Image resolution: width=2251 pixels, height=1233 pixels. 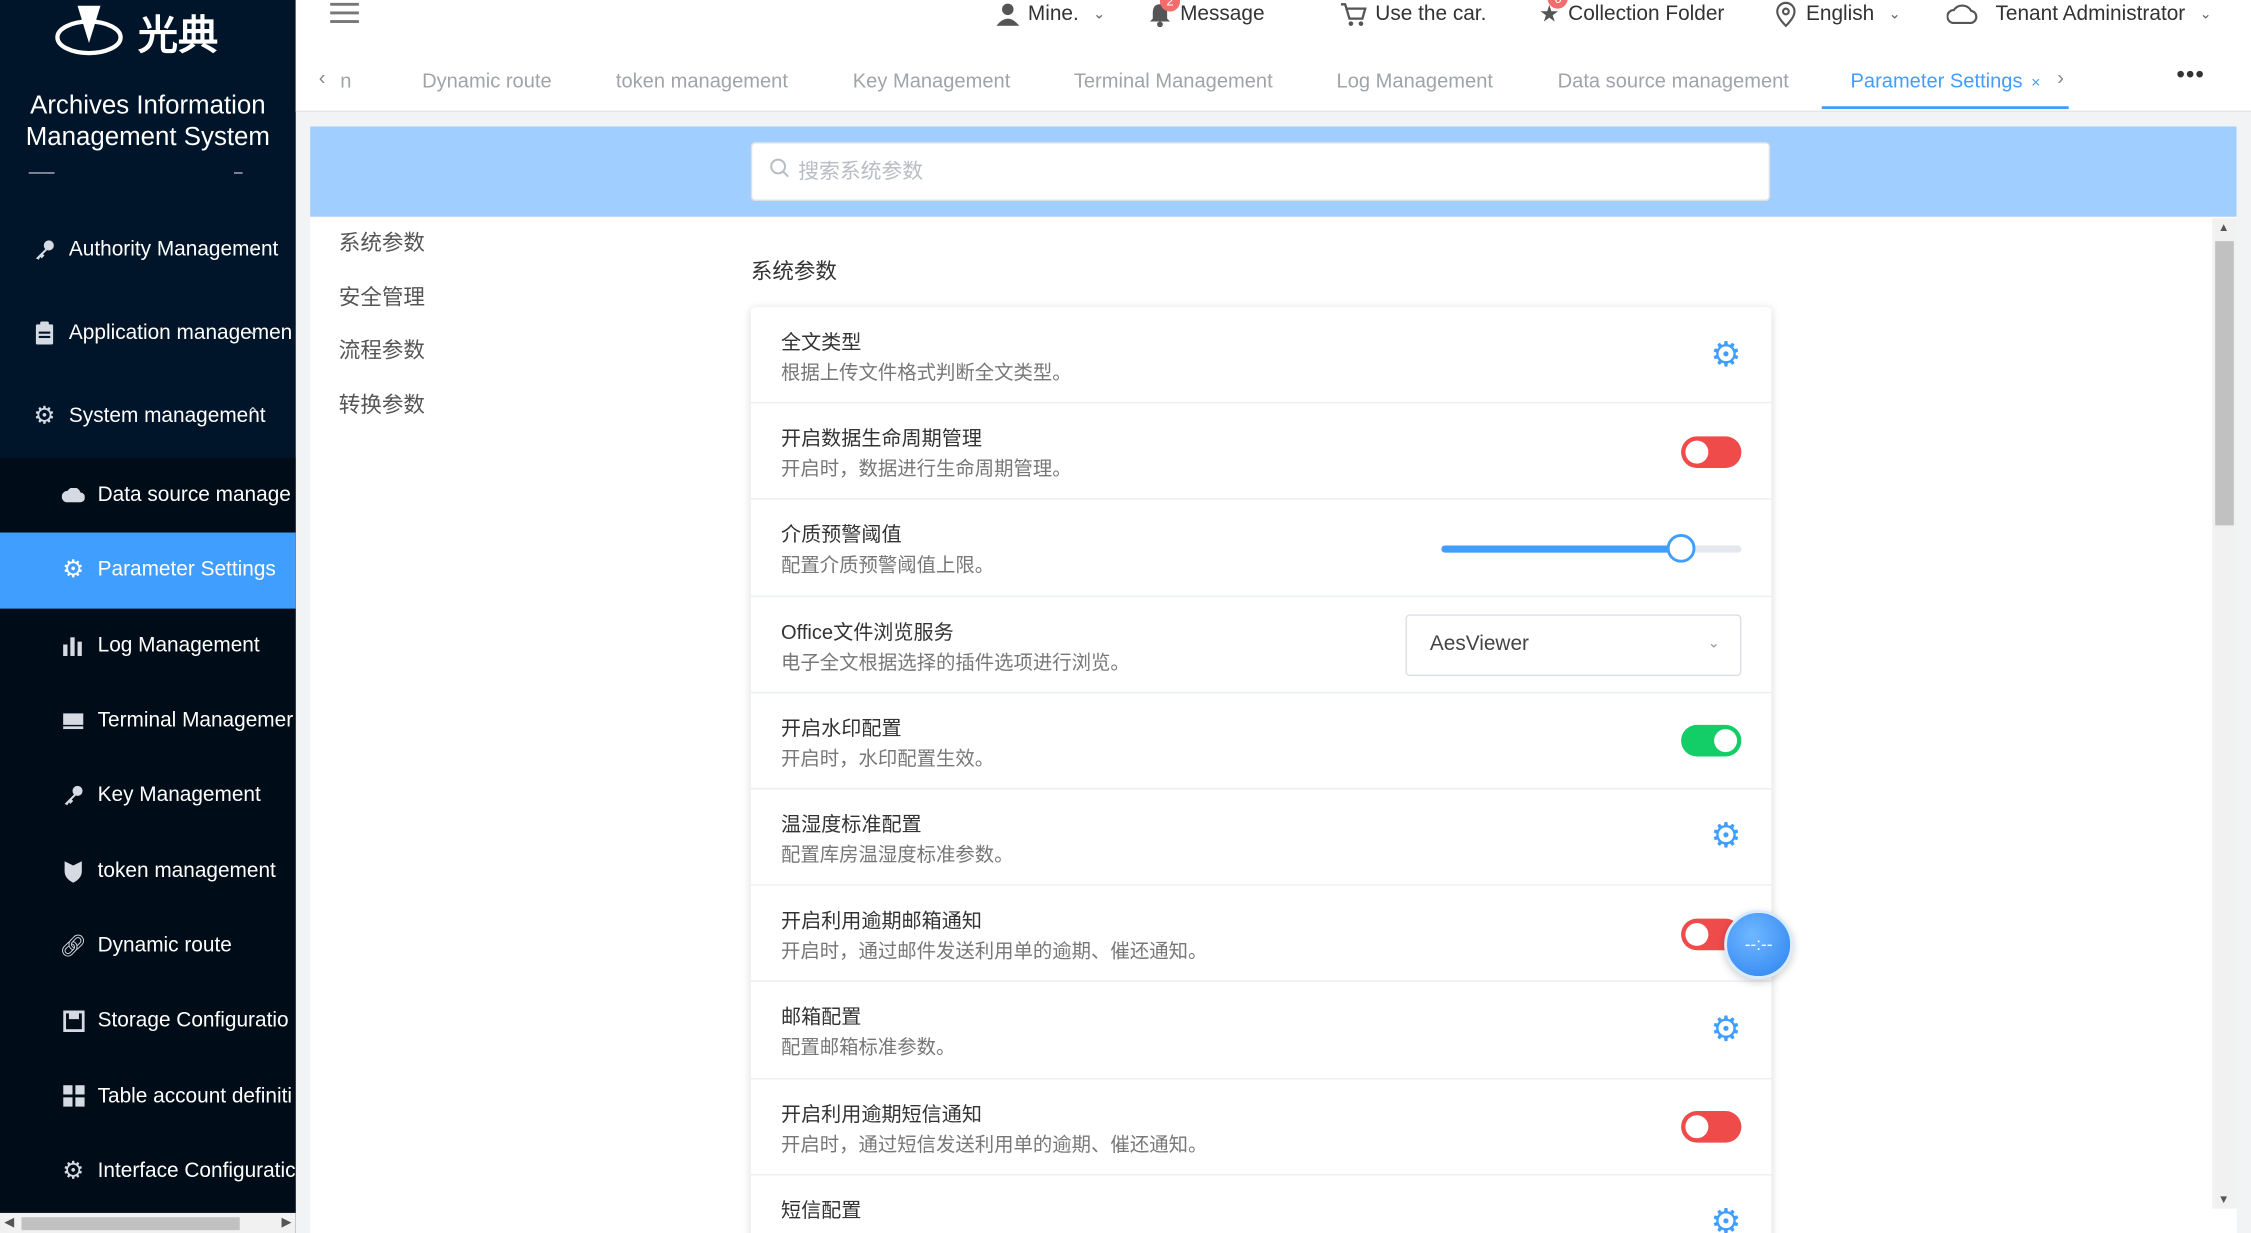 What do you see at coordinates (1711, 1126) in the screenshot?
I see `sms-overdue-toggle` at bounding box center [1711, 1126].